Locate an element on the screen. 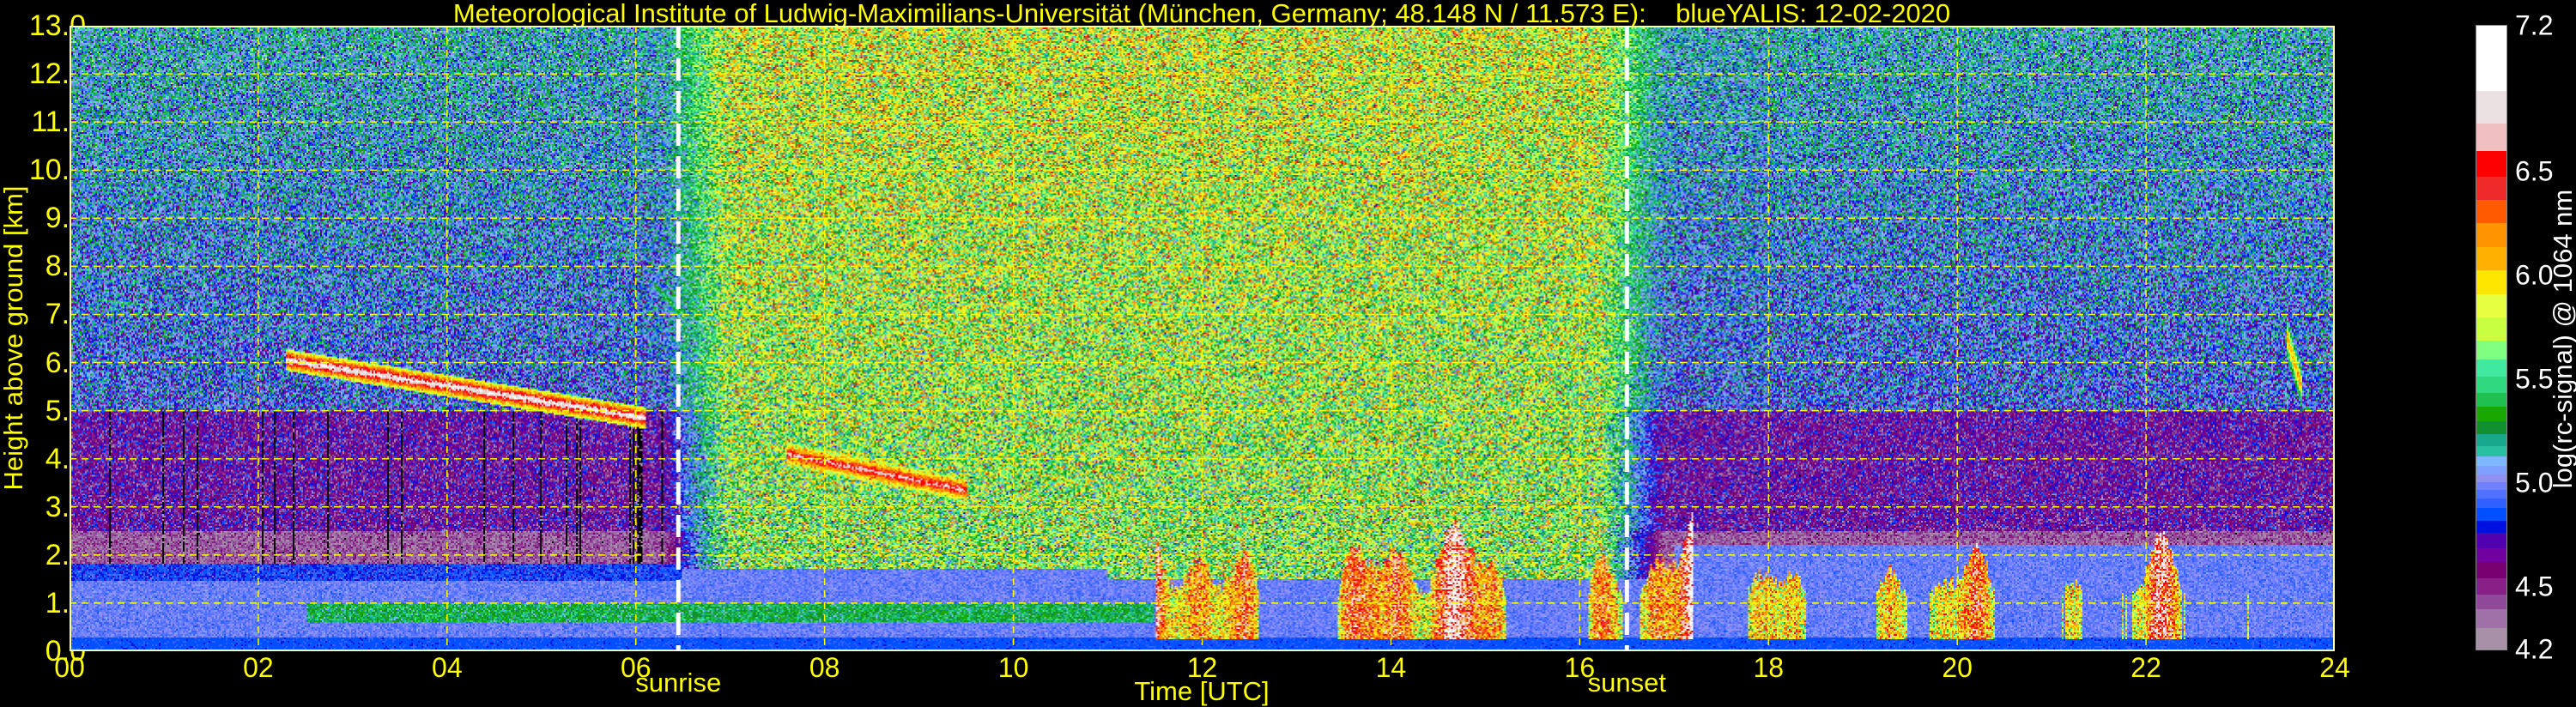 The height and width of the screenshot is (707, 2576). x-tick-label: 14 is located at coordinates (1391, 667).